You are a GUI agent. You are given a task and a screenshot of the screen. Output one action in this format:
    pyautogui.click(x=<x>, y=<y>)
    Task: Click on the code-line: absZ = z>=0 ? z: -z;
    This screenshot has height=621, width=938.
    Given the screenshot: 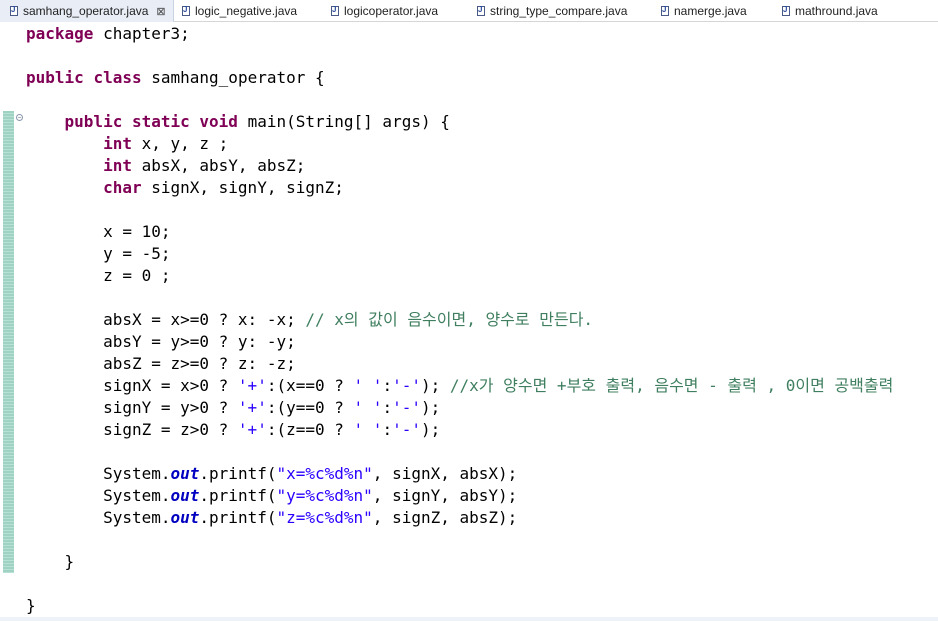 What is the action you would take?
    pyautogui.click(x=459, y=364)
    